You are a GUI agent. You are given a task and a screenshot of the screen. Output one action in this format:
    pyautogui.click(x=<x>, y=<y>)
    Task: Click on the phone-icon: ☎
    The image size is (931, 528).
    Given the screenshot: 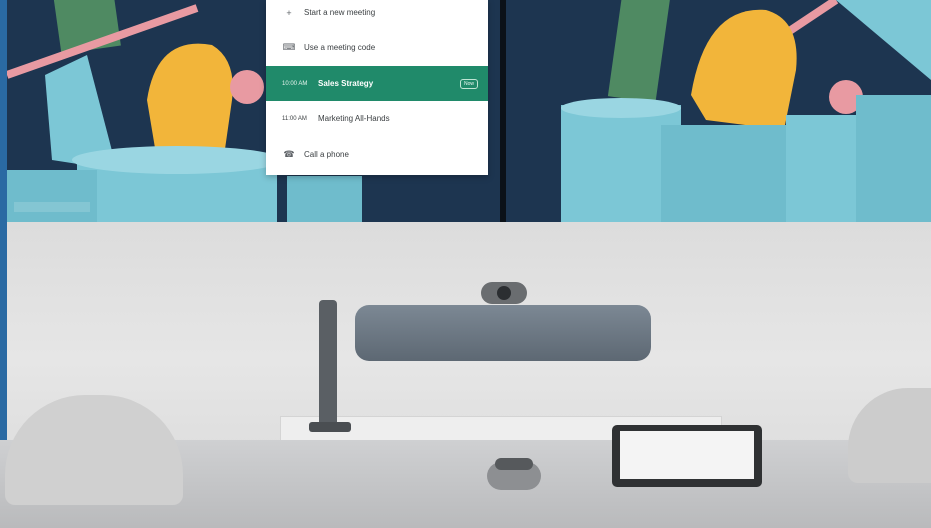 What is the action you would take?
    pyautogui.click(x=289, y=154)
    